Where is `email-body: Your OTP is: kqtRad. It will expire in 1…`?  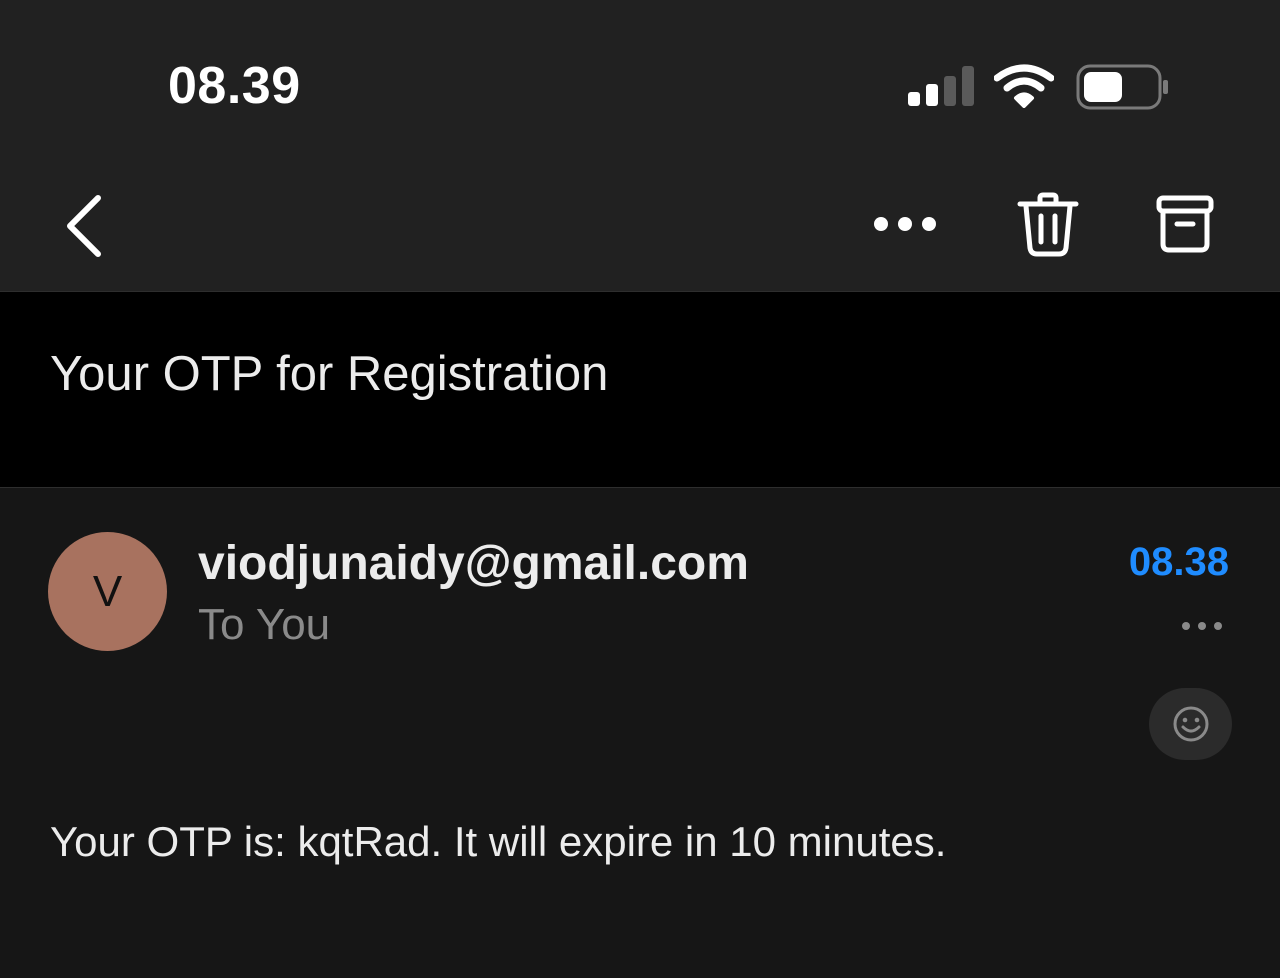
email-body: Your OTP is: kqtRad. It will expire in 1… is located at coordinates (498, 841).